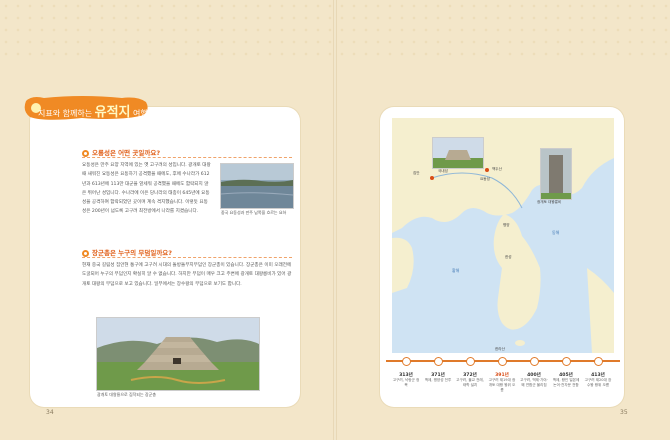  What do you see at coordinates (178, 354) in the screenshot?
I see `janggunchong-photo` at bounding box center [178, 354].